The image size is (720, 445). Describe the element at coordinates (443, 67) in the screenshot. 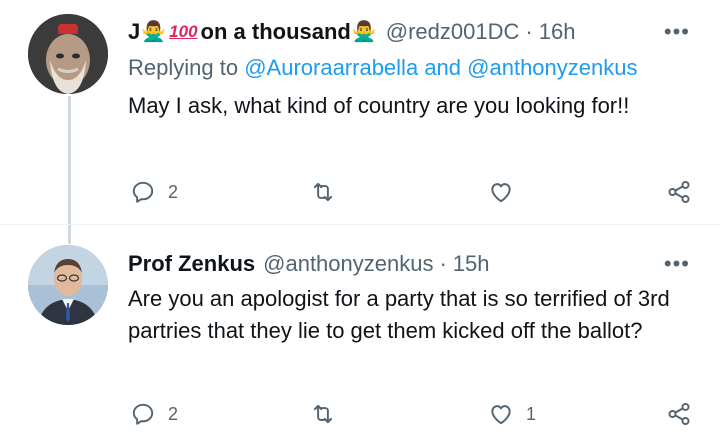

I see `mention-and-text: and` at that location.